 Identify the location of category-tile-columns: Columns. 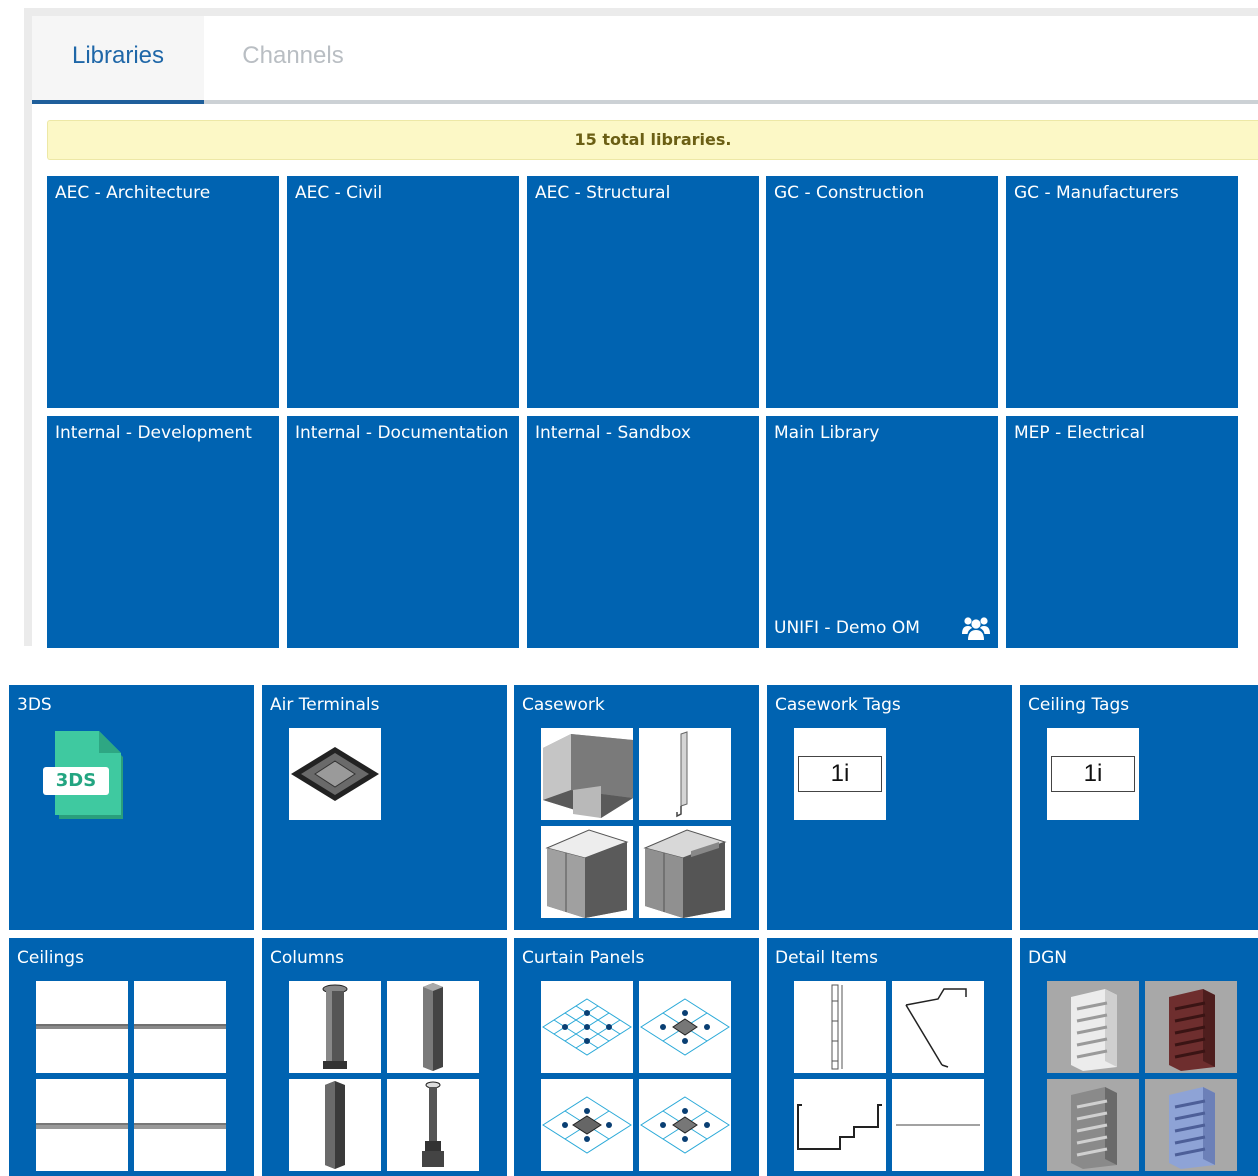
(384, 1057).